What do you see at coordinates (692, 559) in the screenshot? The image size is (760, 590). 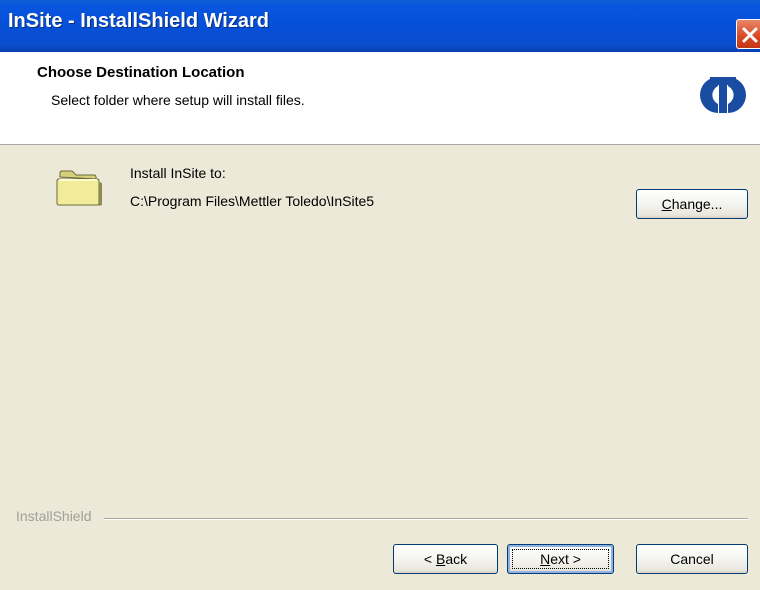 I see `cancel-button: Cancel` at bounding box center [692, 559].